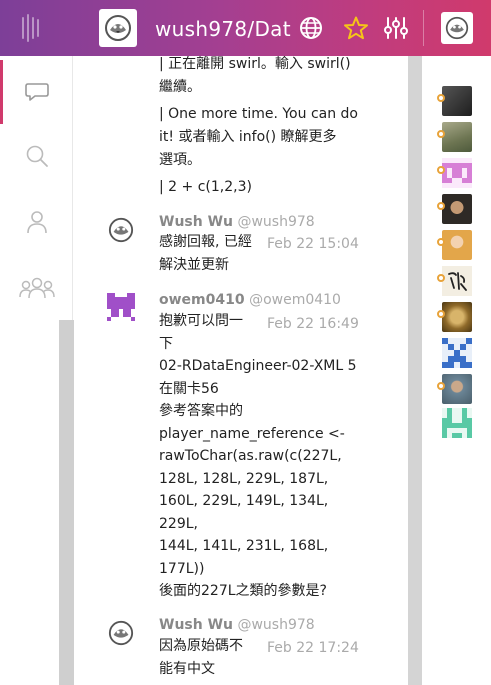  I want to click on search-icon, so click(37, 156).